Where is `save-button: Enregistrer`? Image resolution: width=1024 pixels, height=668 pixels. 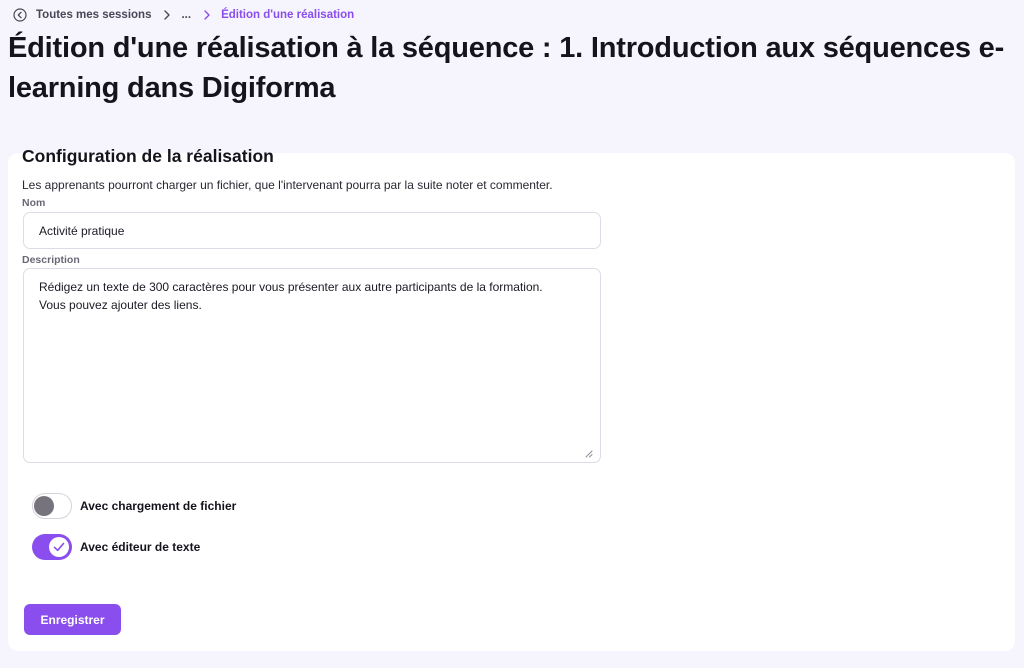
save-button: Enregistrer is located at coordinates (72, 619).